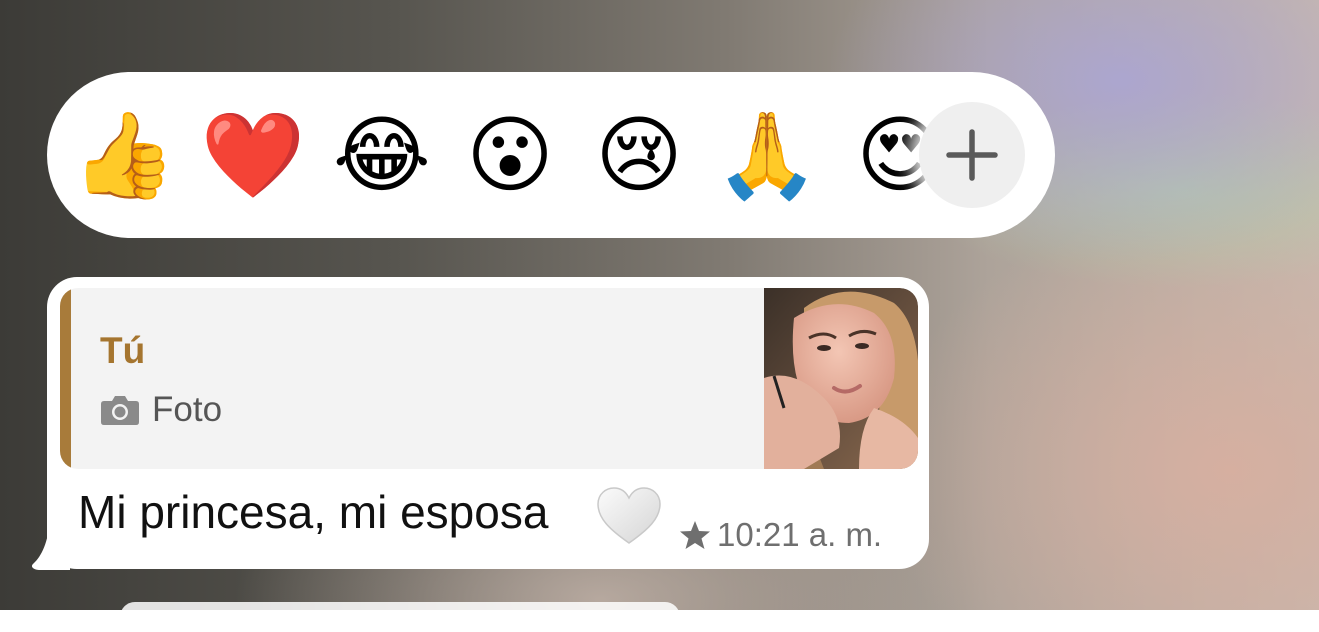 Image resolution: width=1319 pixels, height=632 pixels. What do you see at coordinates (510, 155) in the screenshot?
I see `surprised-reaction: 😮` at bounding box center [510, 155].